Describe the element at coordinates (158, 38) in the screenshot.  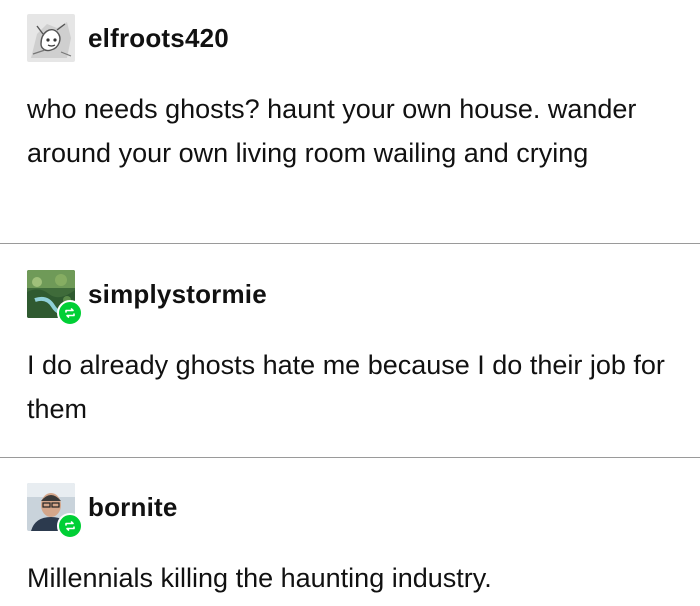
I see `username: elfroots420` at that location.